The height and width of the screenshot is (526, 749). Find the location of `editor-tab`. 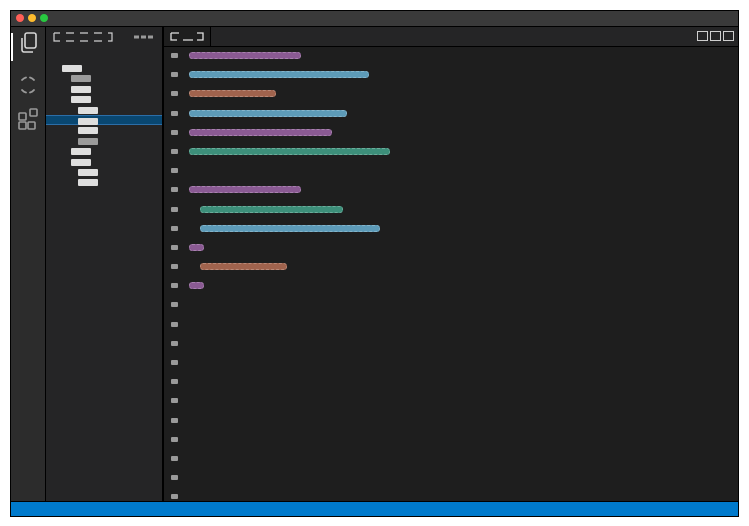

editor-tab is located at coordinates (187, 36).